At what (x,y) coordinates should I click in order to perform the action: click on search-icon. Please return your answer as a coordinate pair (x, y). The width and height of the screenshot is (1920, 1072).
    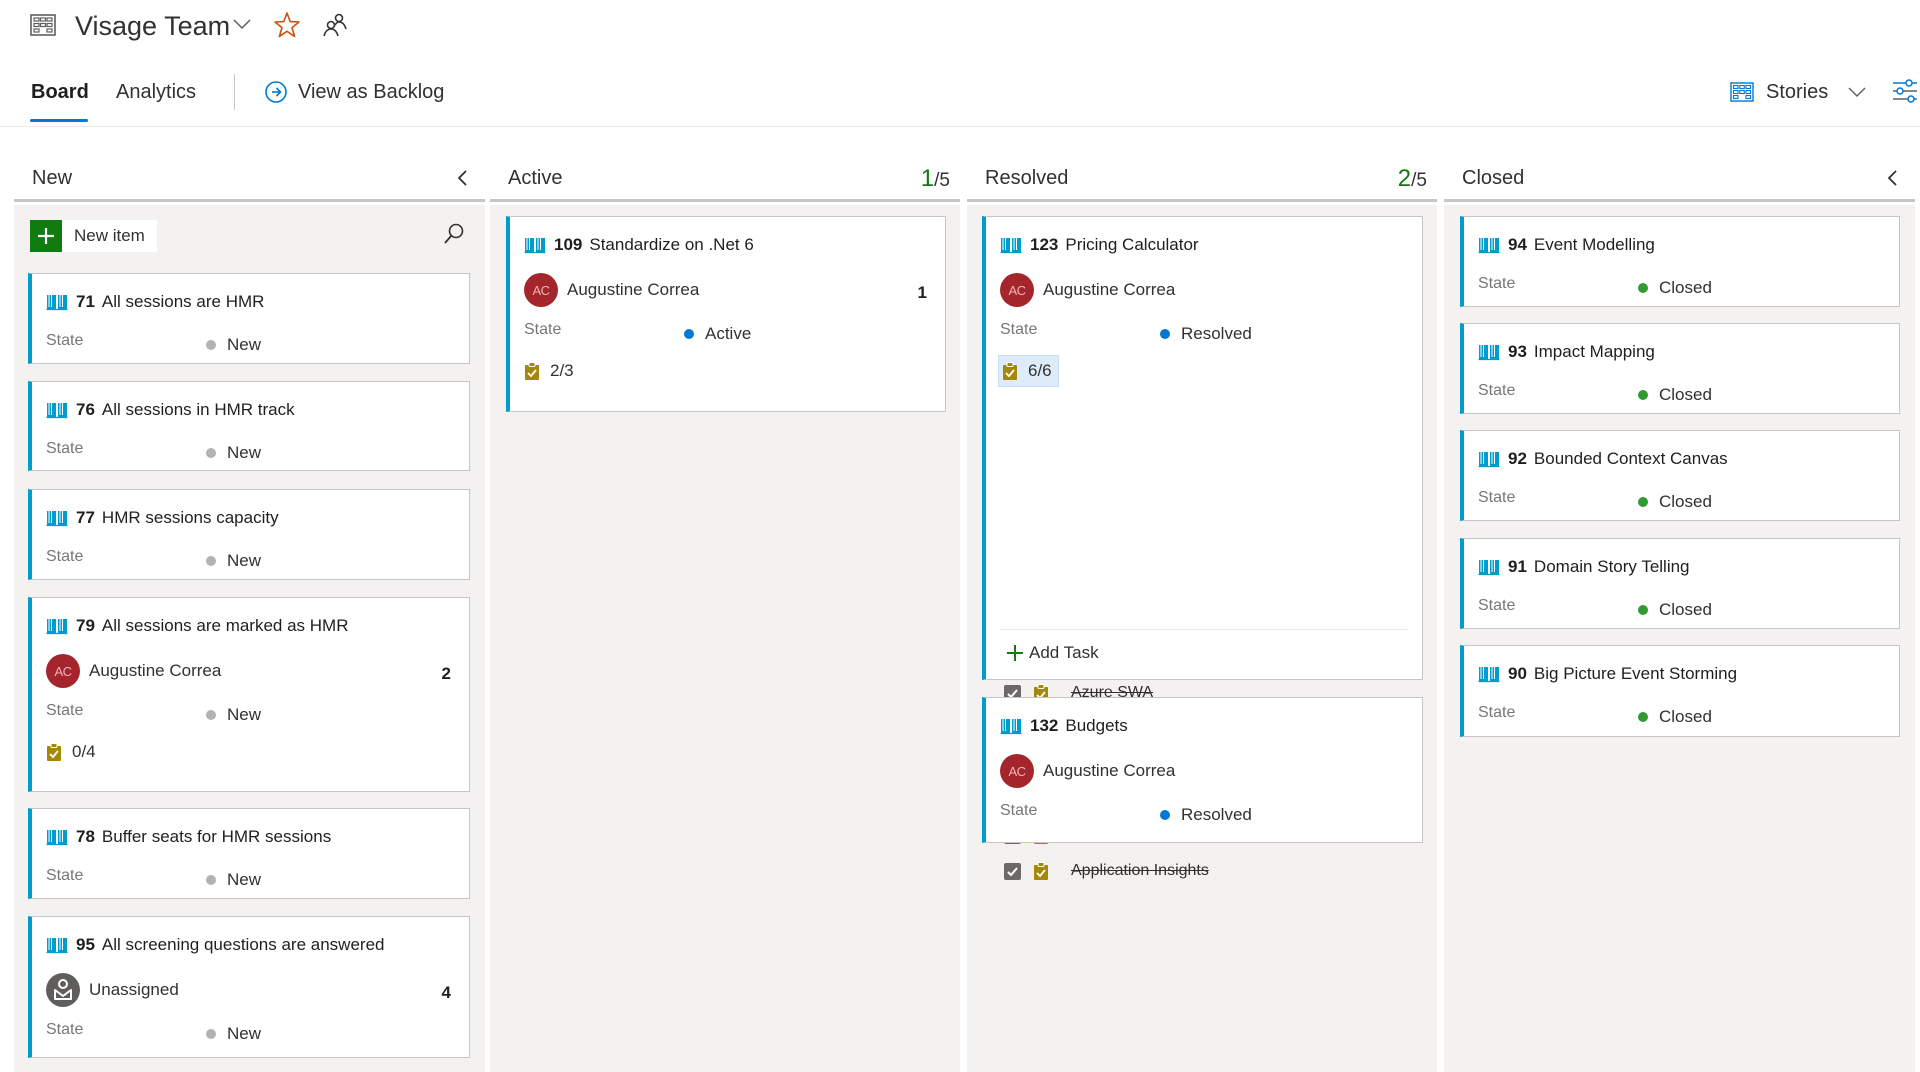
    Looking at the image, I should click on (454, 234).